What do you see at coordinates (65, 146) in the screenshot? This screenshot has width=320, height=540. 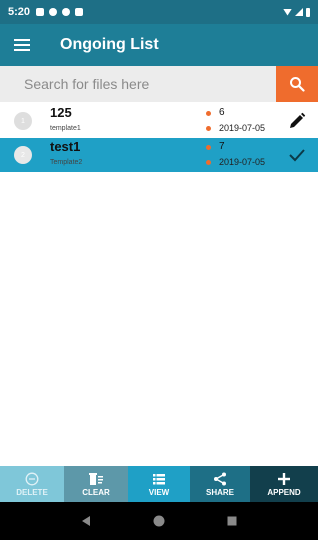 I see `item-title: test1` at bounding box center [65, 146].